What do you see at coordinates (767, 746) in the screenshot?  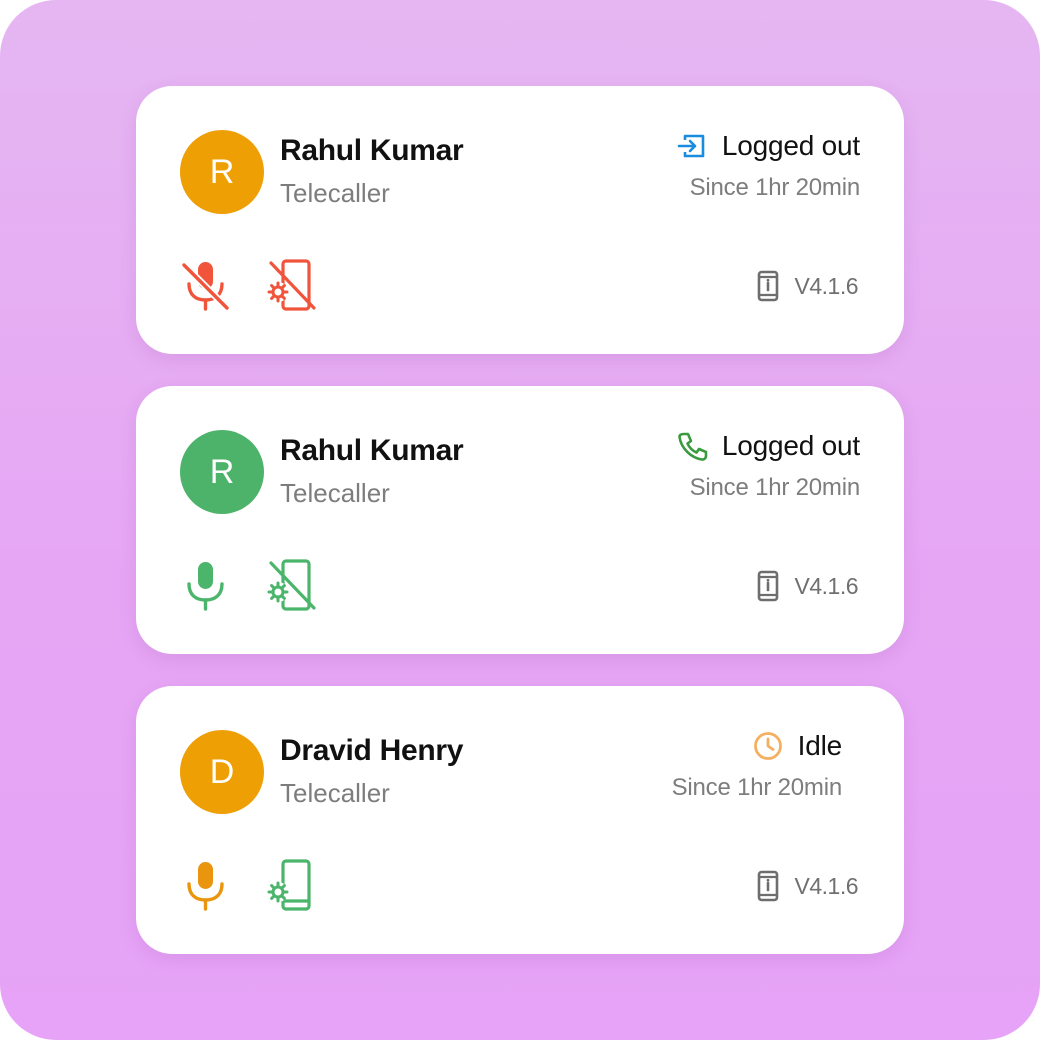 I see `clock-icon` at bounding box center [767, 746].